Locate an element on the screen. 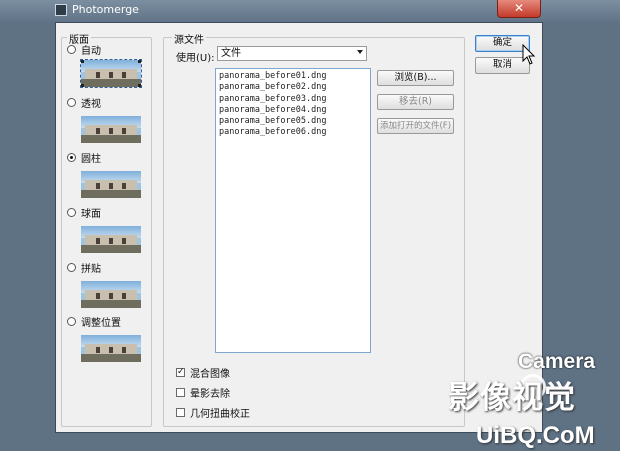 The width and height of the screenshot is (620, 451). remove-button: 移去(R) is located at coordinates (415, 102).